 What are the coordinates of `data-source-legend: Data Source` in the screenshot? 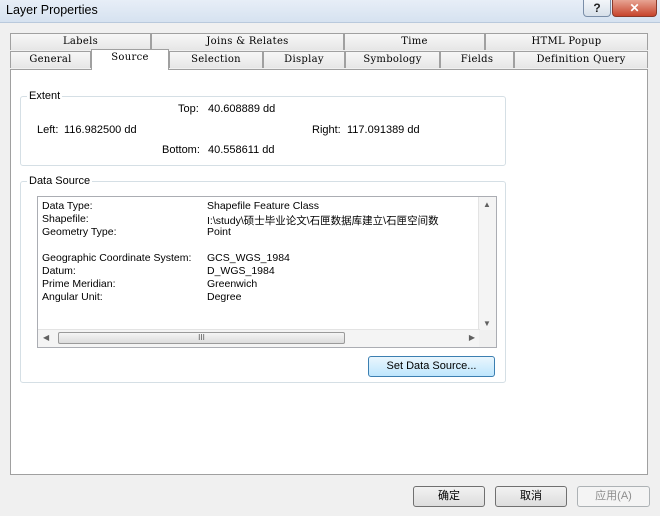 It's located at (60, 181).